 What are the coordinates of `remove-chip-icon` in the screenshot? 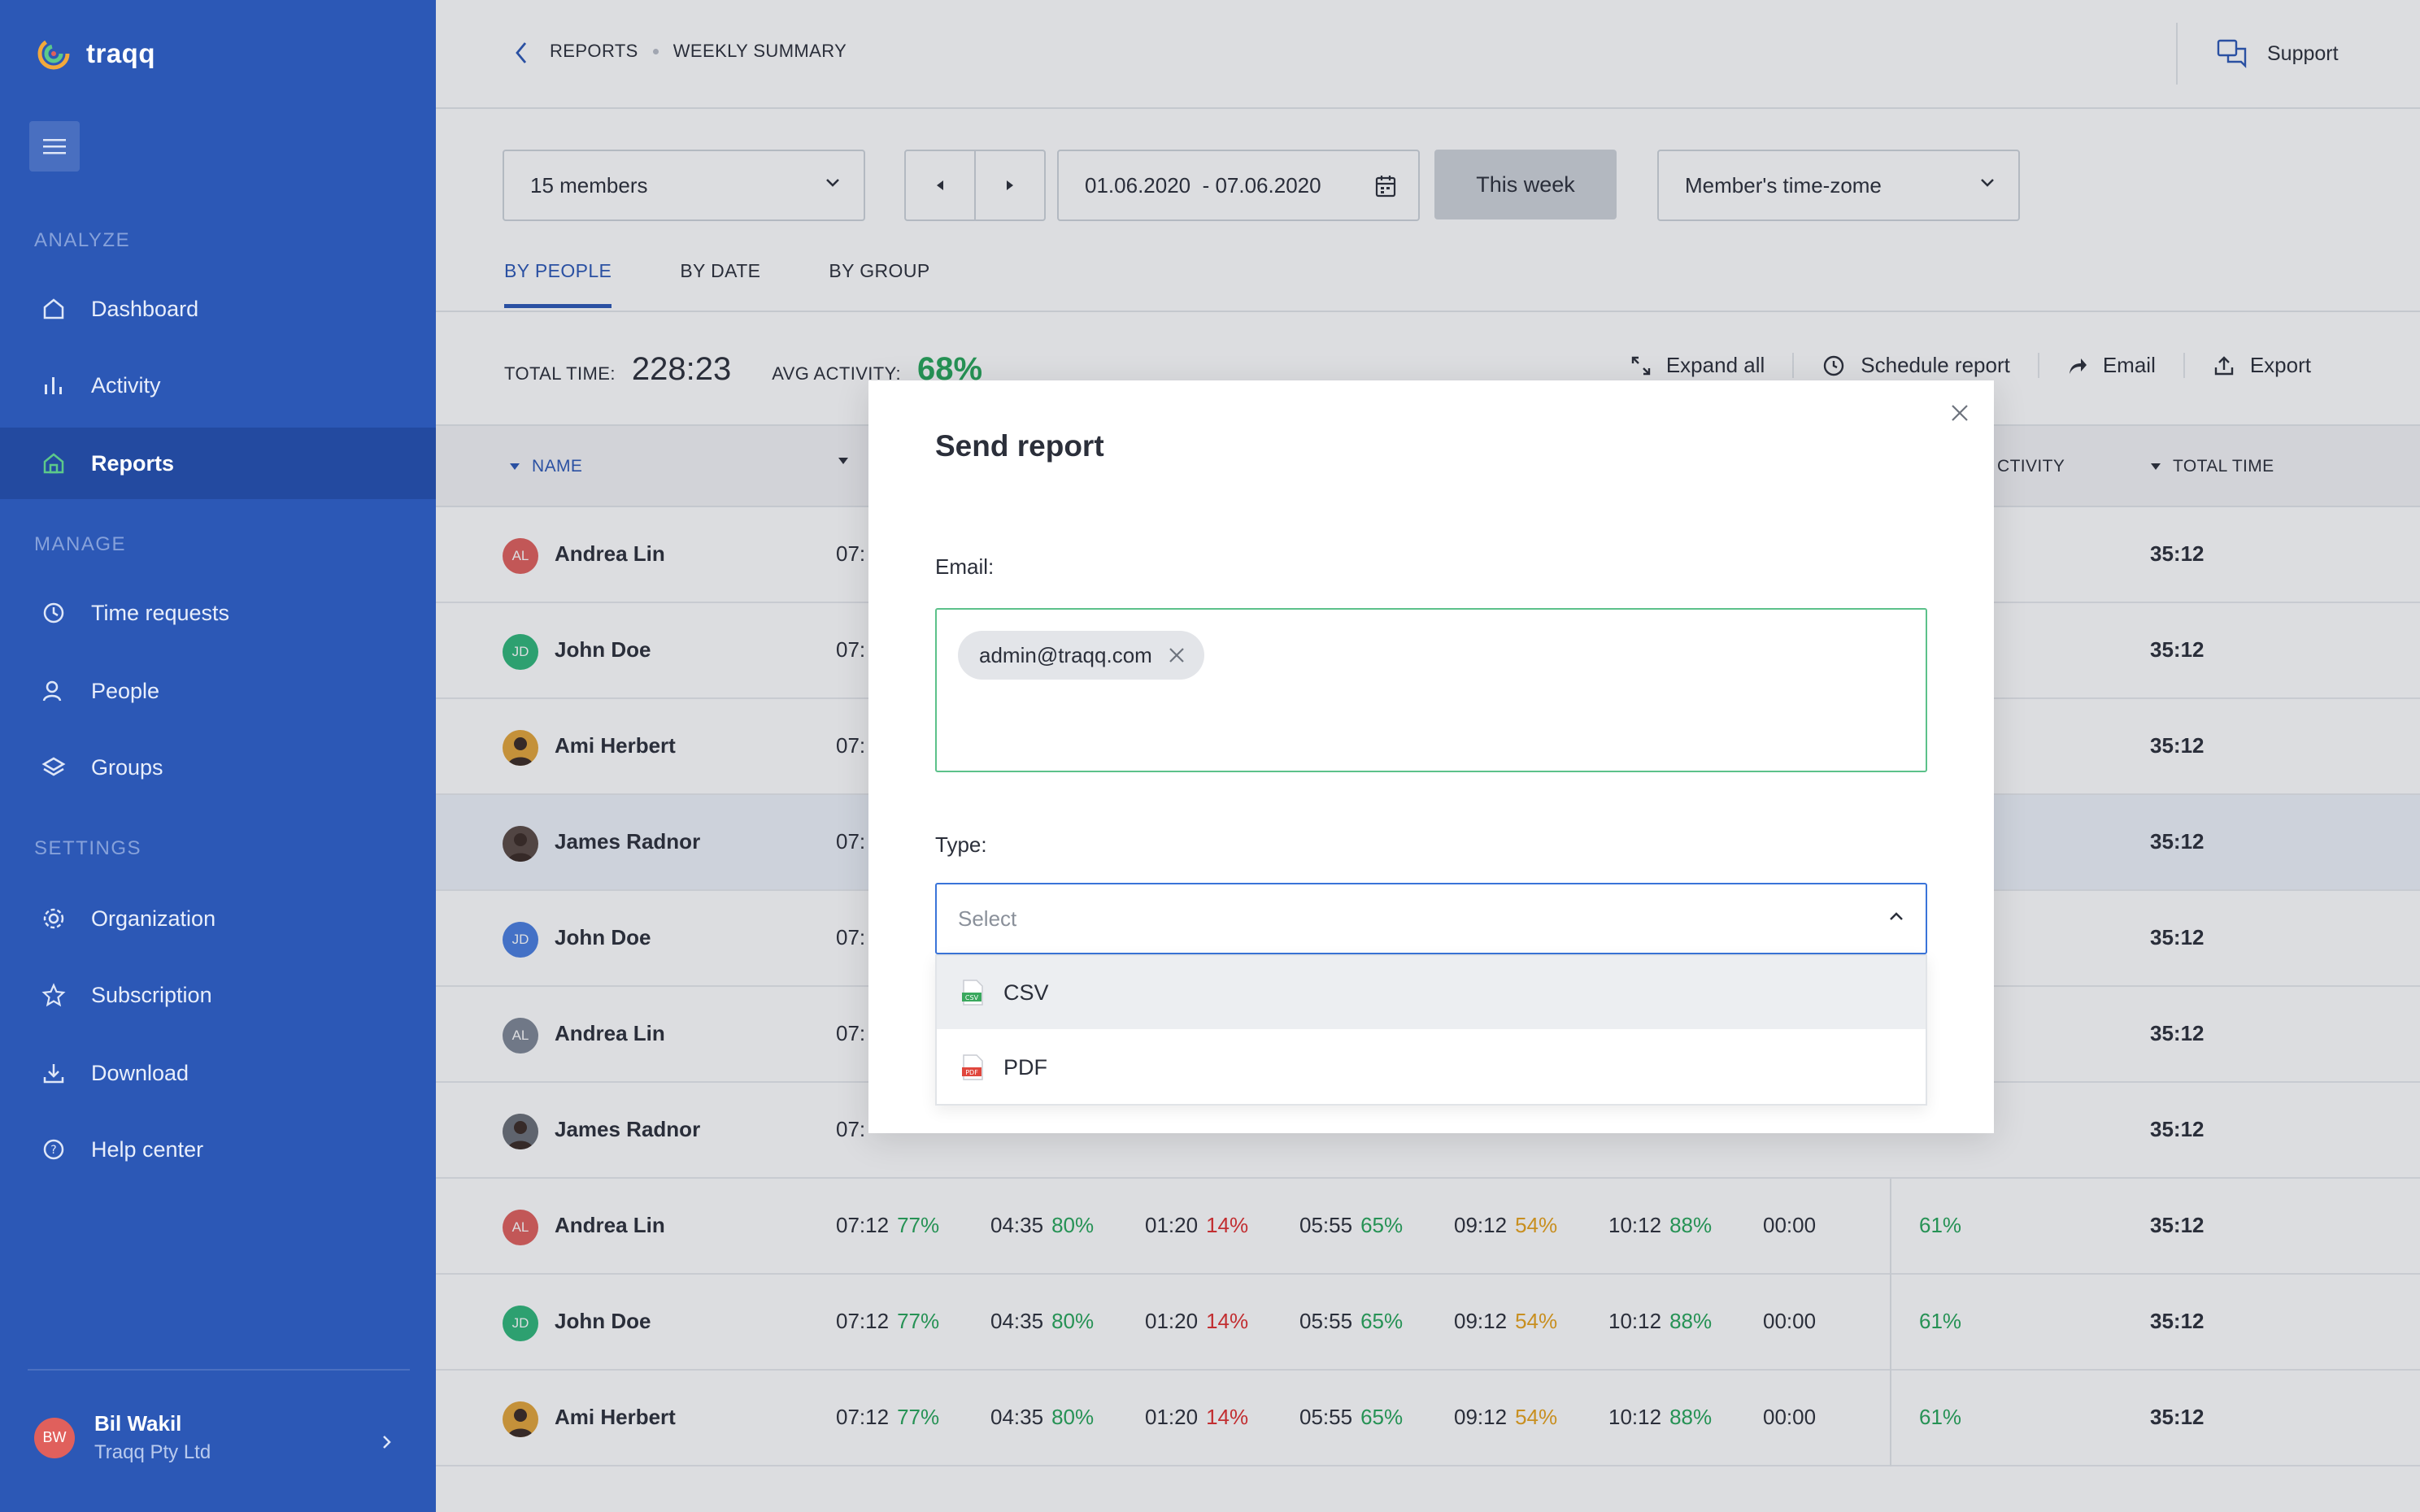 It's located at (1177, 655).